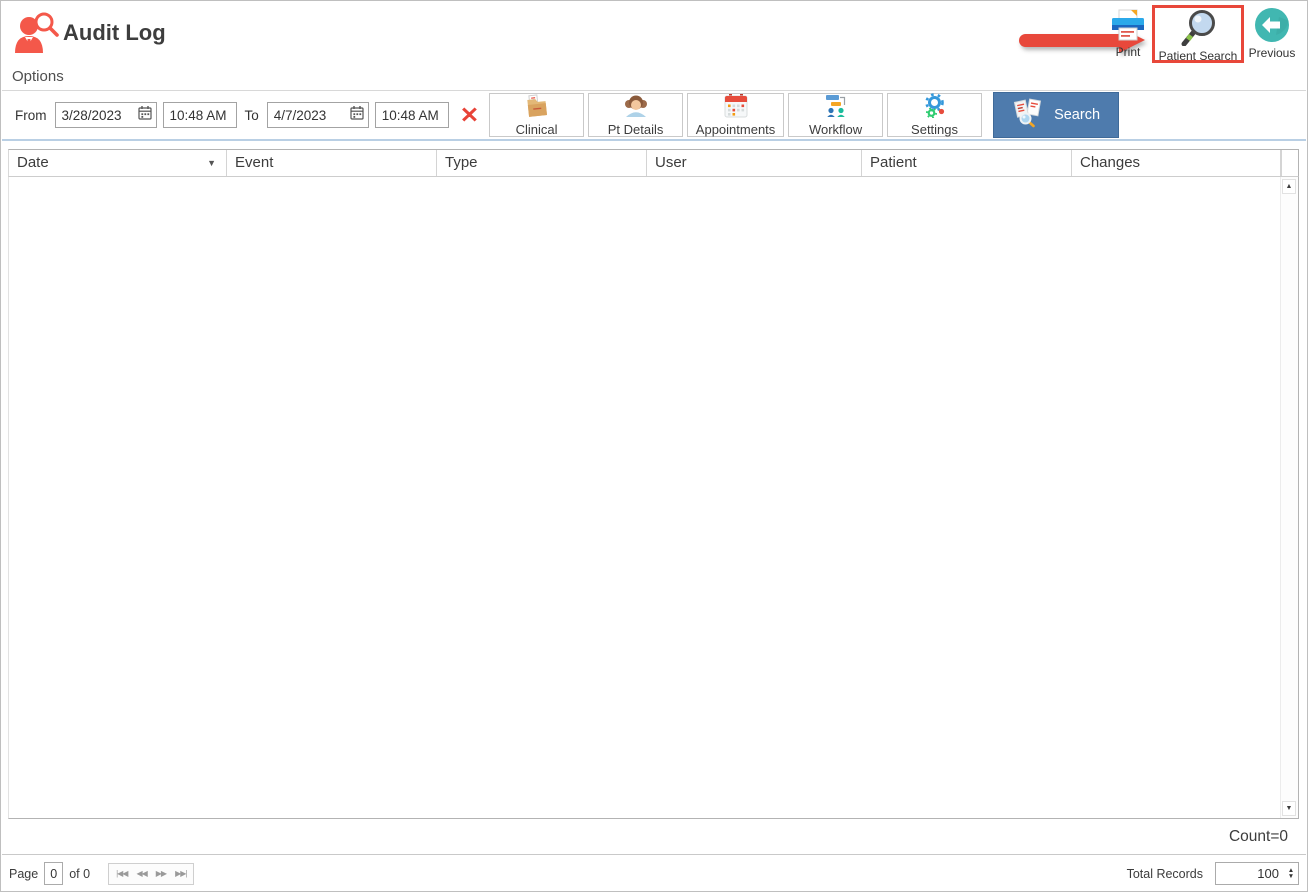  I want to click on previous-button: Previous, so click(1272, 33).